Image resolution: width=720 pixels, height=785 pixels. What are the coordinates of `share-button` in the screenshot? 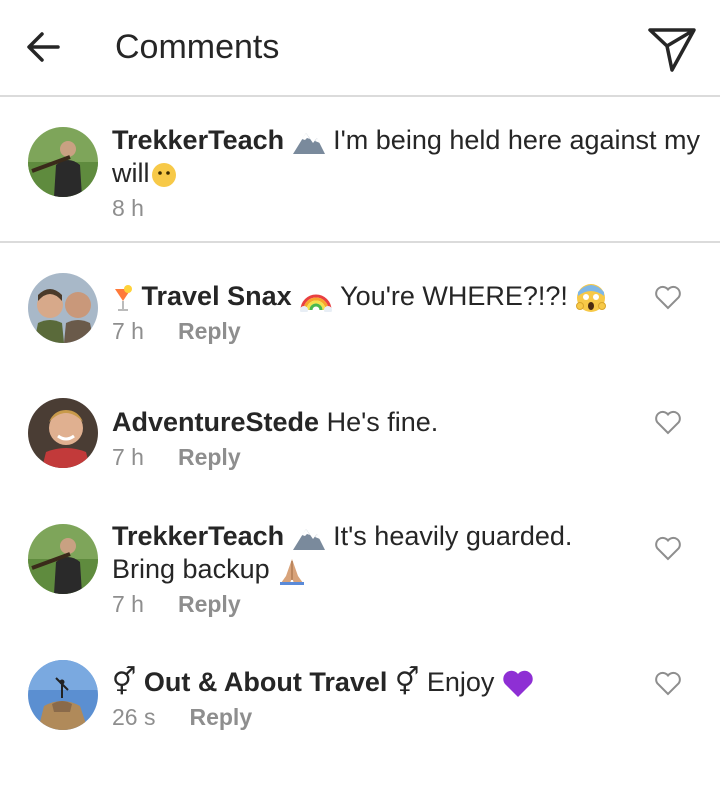 It's located at (672, 49).